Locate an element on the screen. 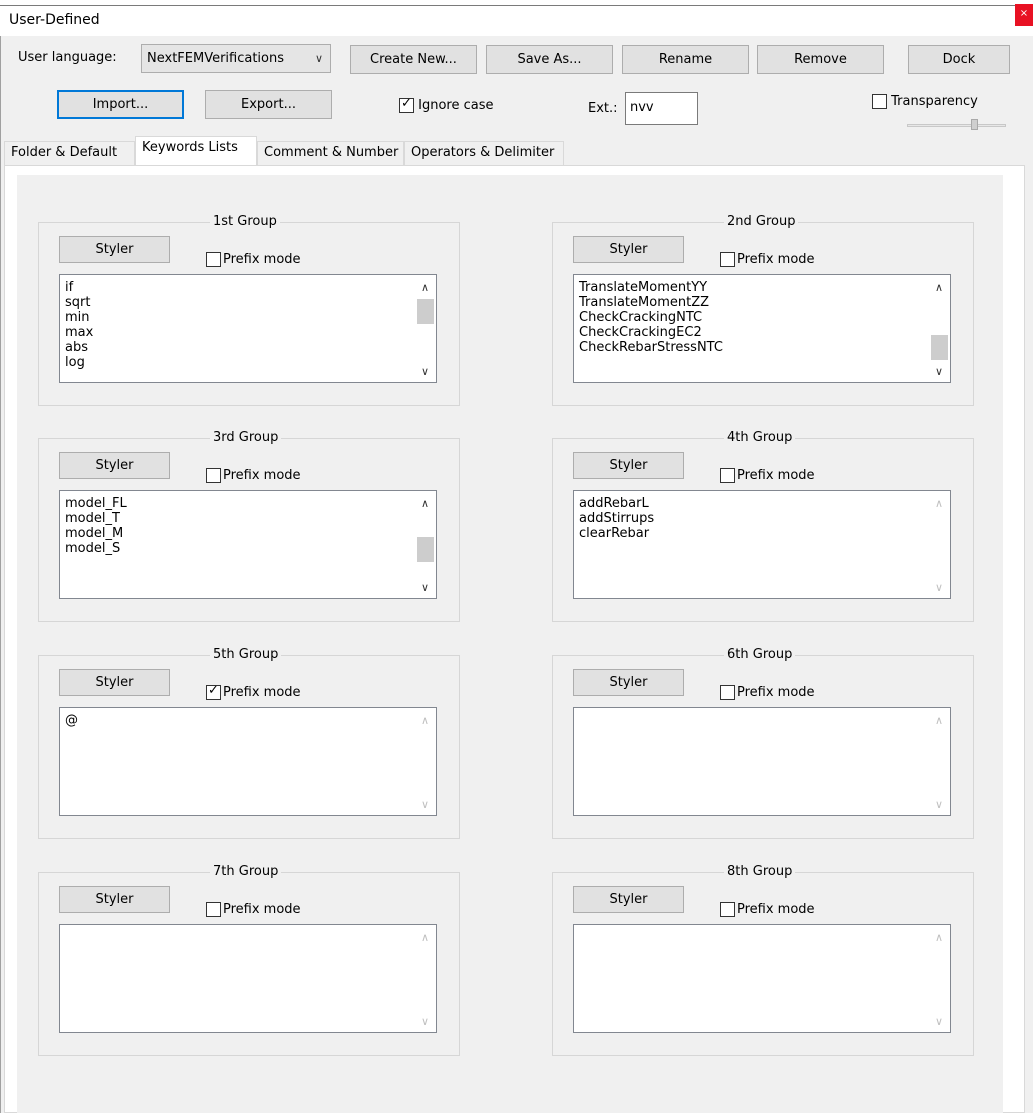 Image resolution: width=1033 pixels, height=1113 pixels. keyword-item: model_M is located at coordinates (96, 533).